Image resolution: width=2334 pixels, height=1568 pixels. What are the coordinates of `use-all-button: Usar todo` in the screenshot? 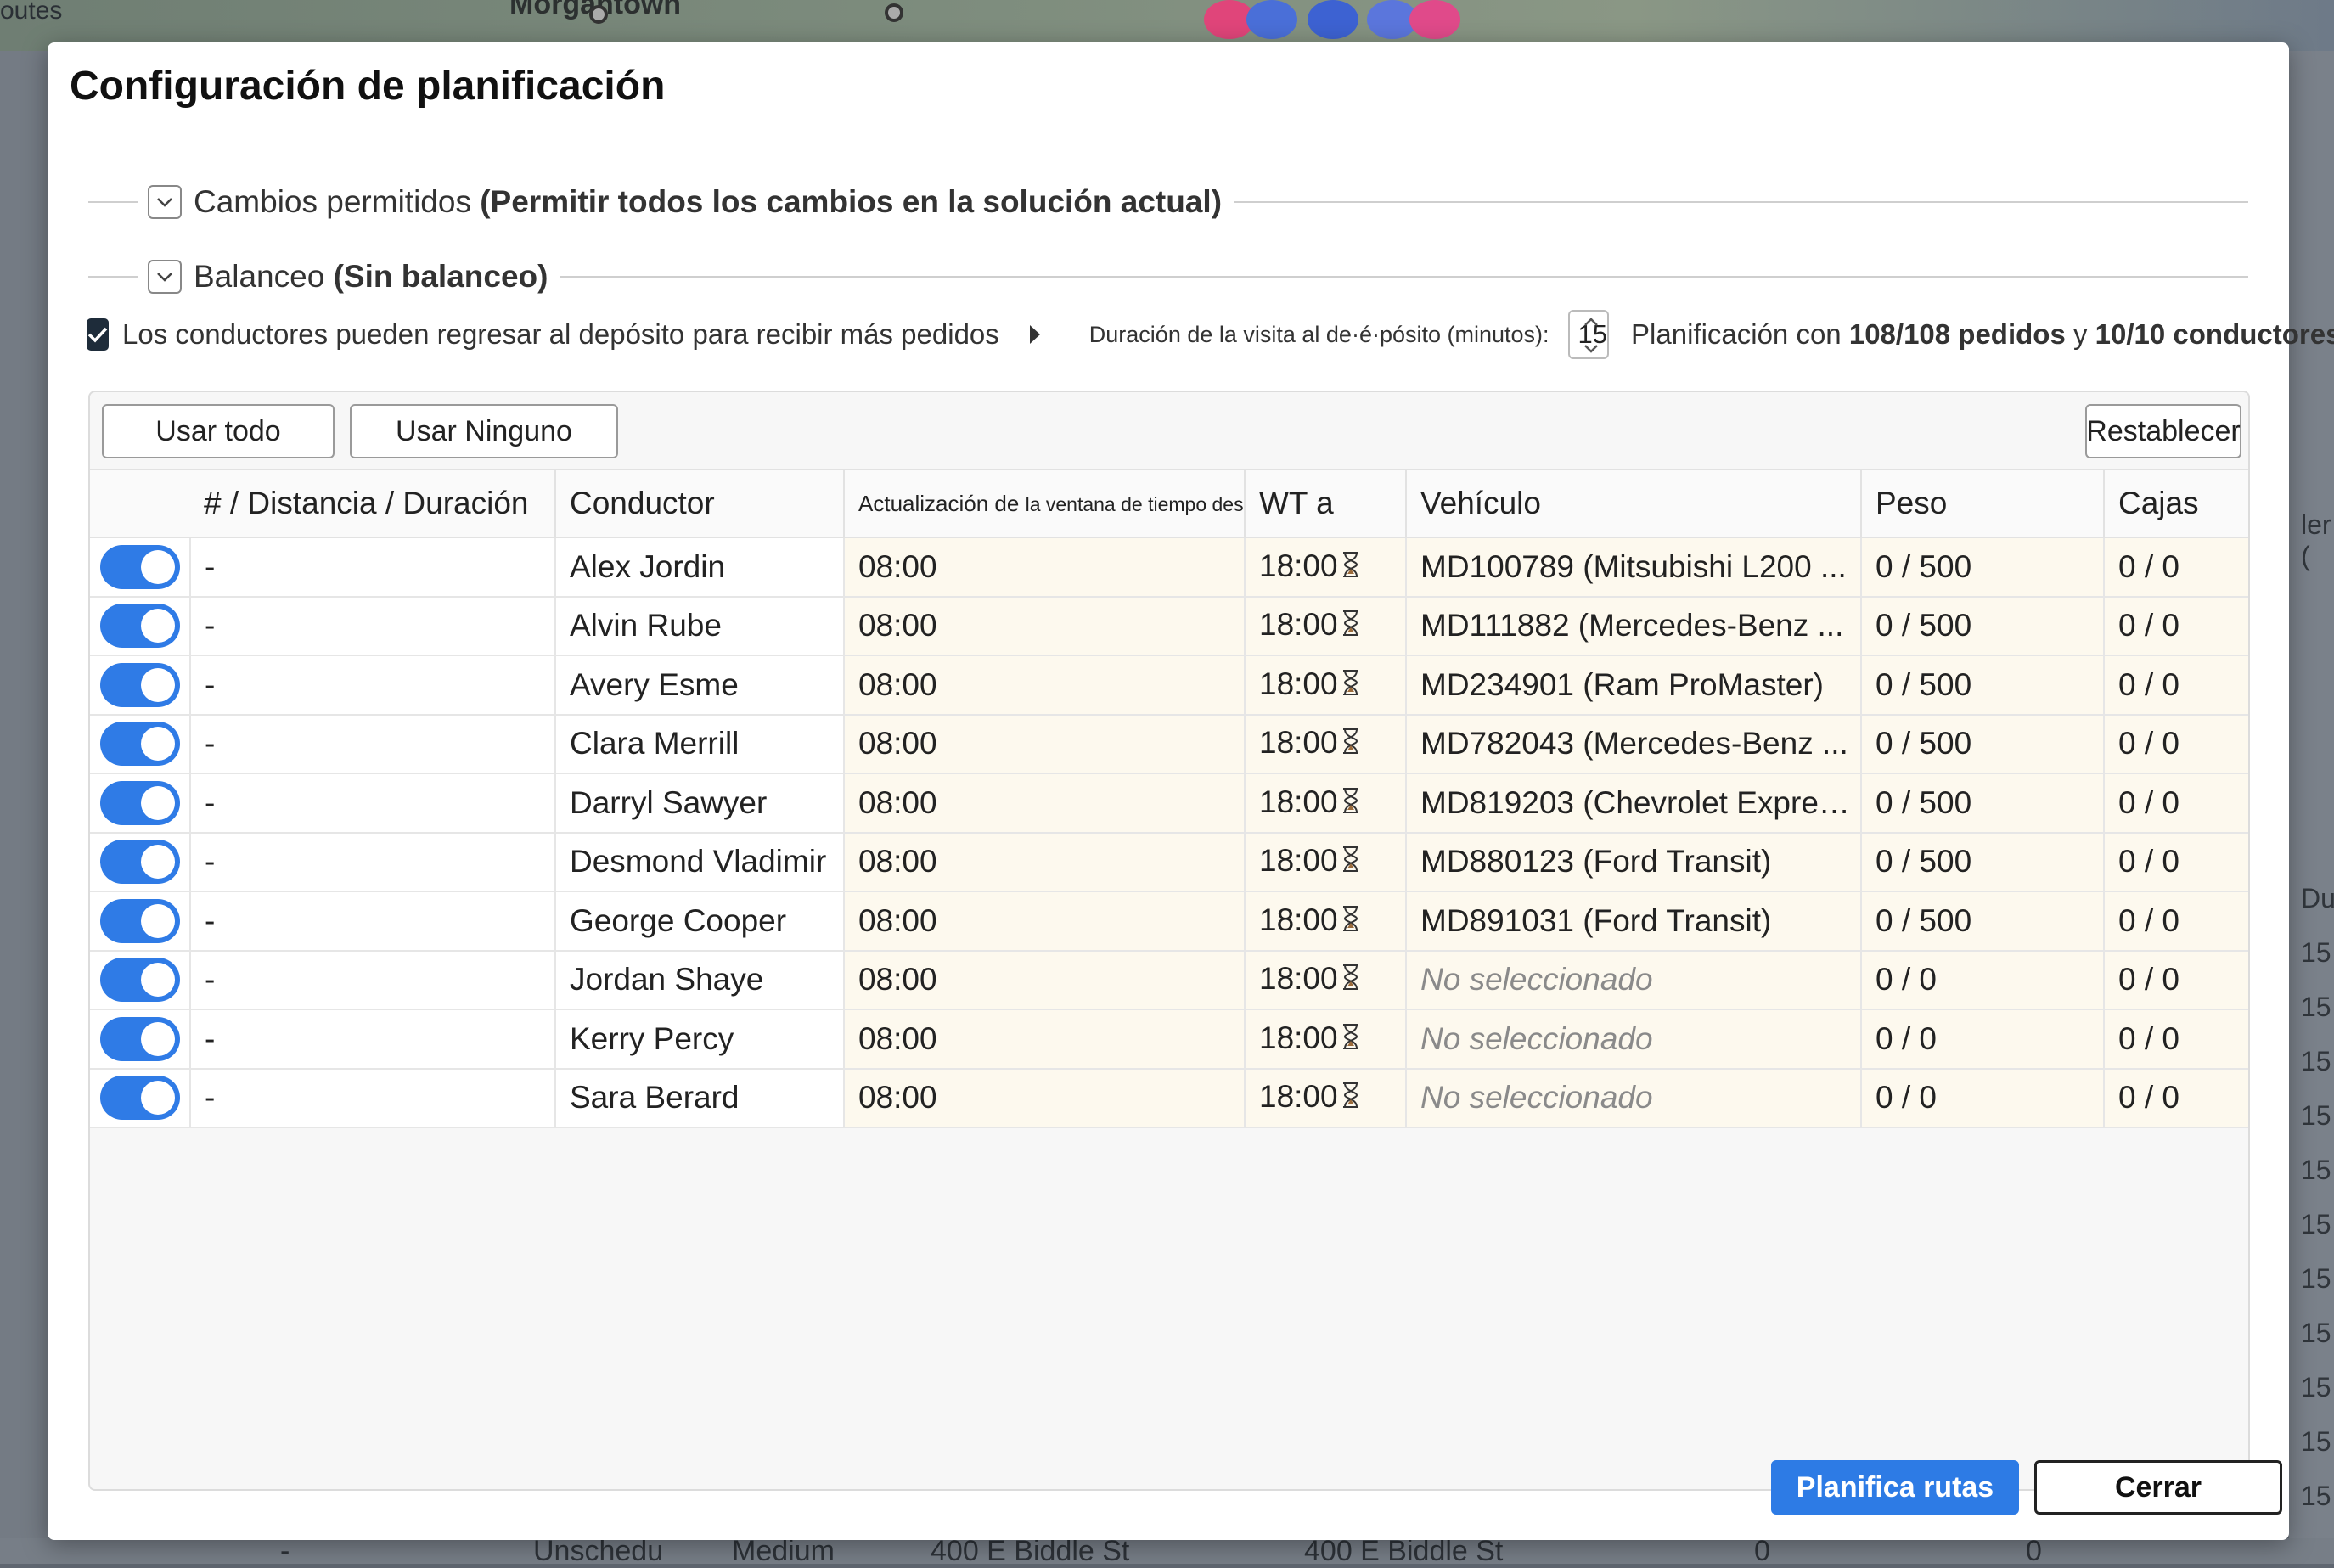 It's located at (218, 431).